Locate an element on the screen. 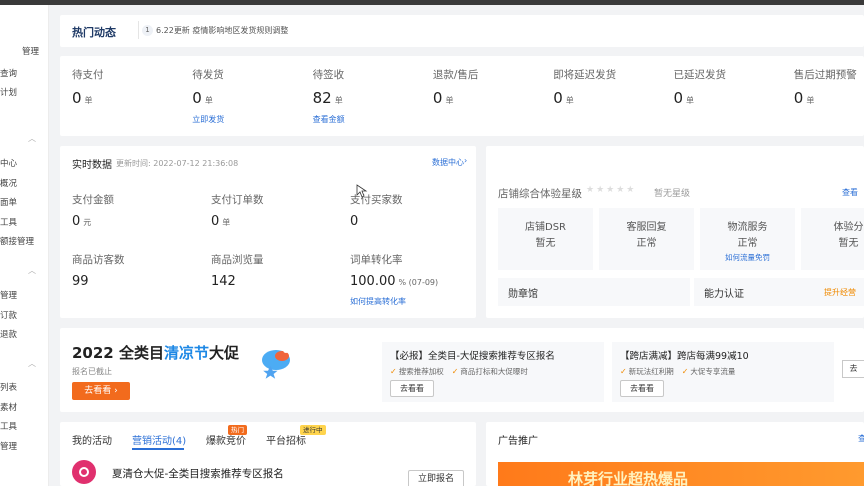 The width and height of the screenshot is (864, 486). metric-number: 99 is located at coordinates (80, 281).